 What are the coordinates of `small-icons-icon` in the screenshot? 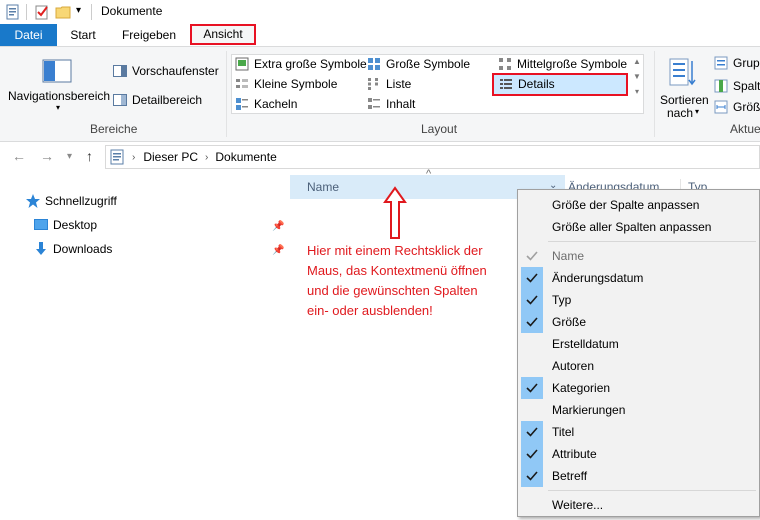 It's located at (242, 83).